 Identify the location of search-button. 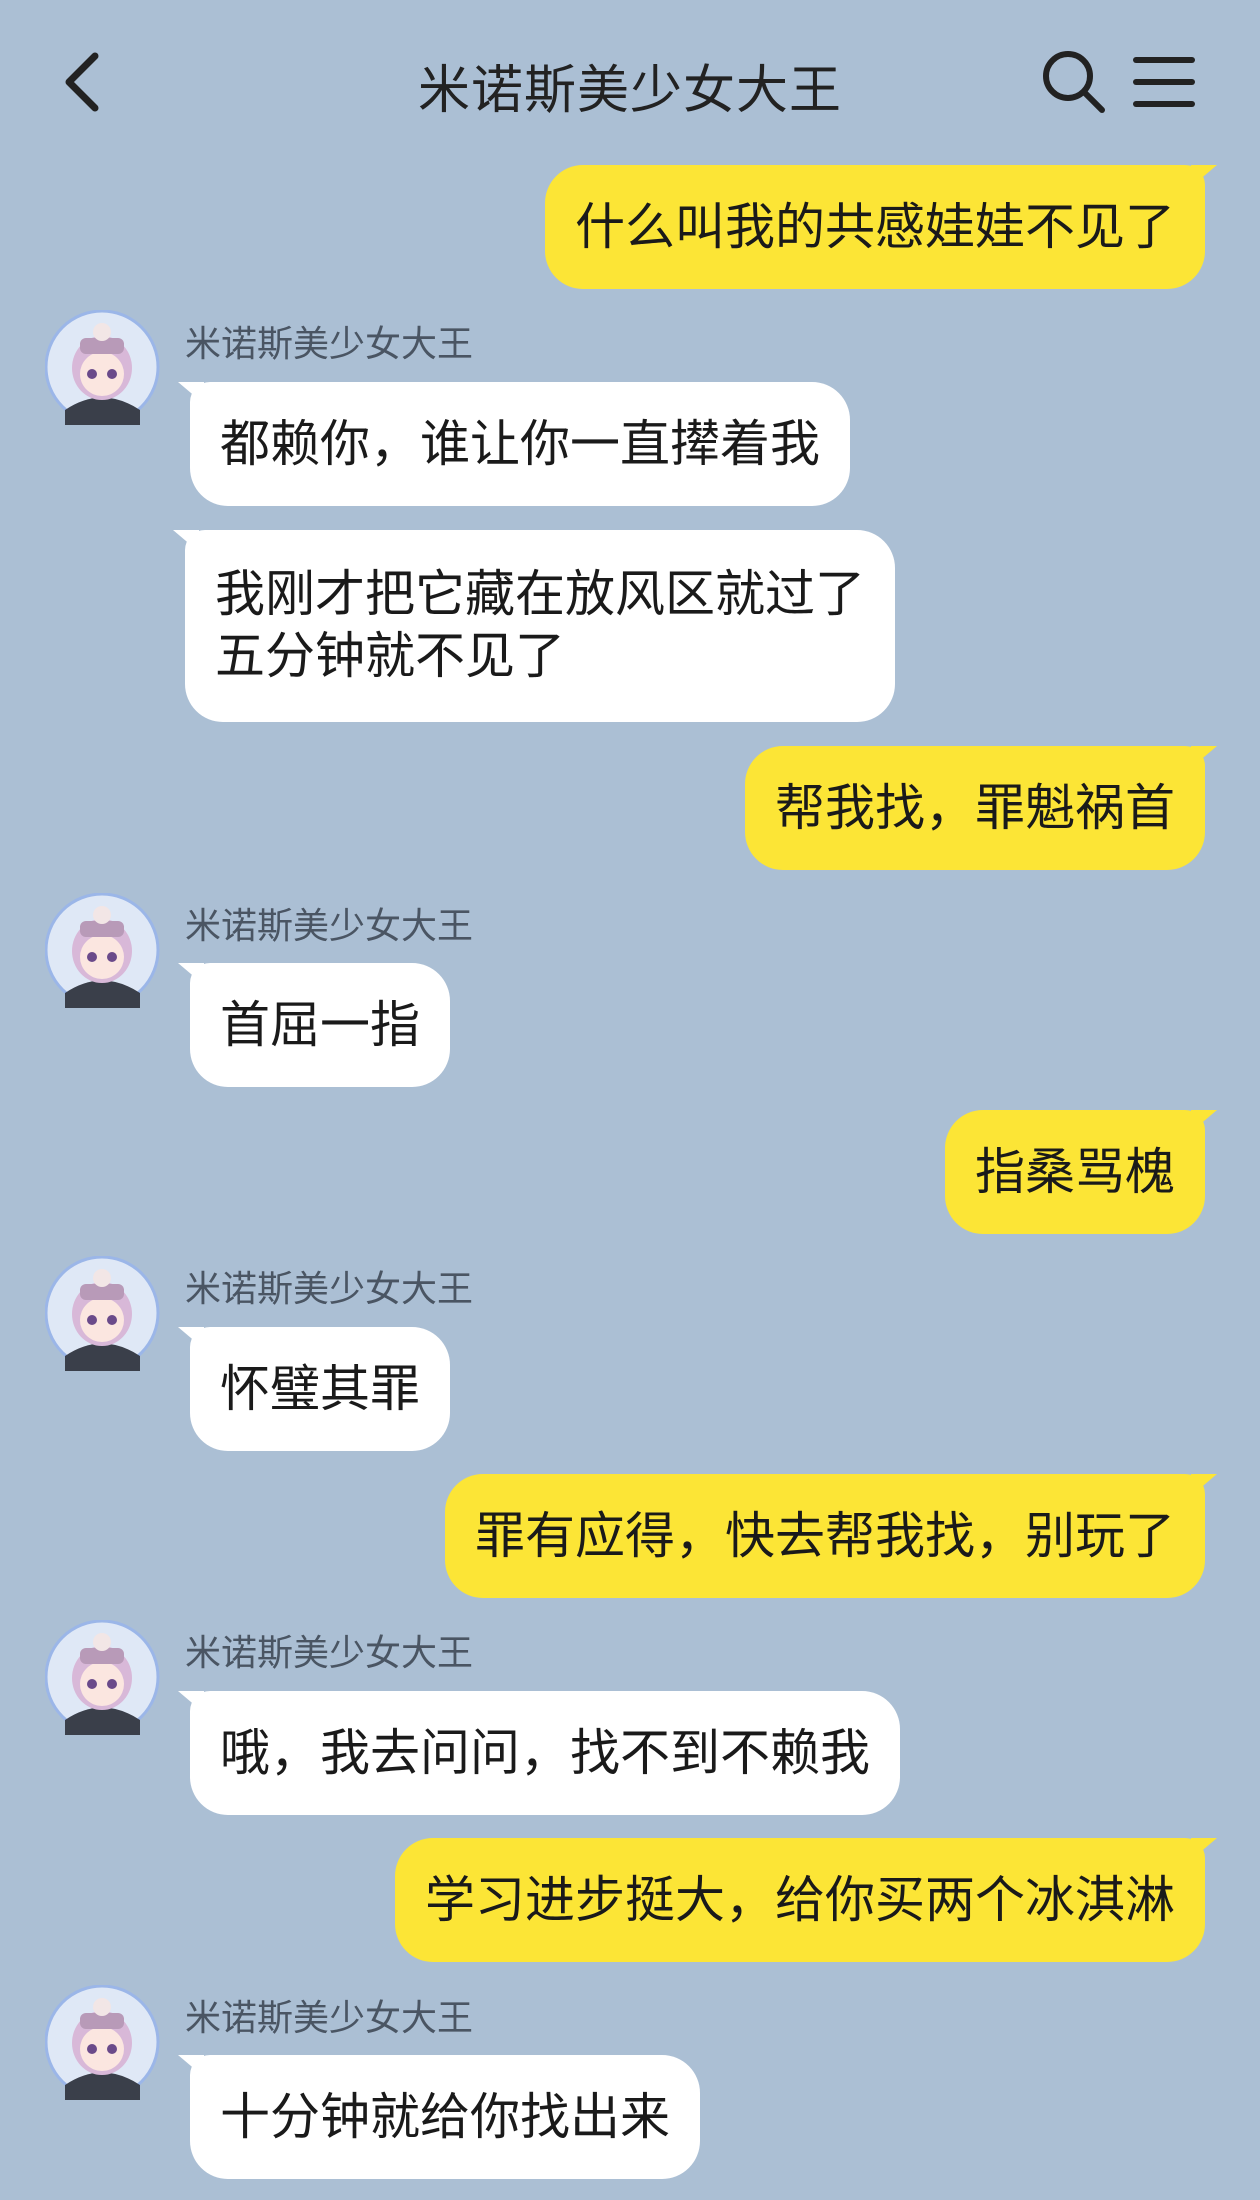
(1073, 81).